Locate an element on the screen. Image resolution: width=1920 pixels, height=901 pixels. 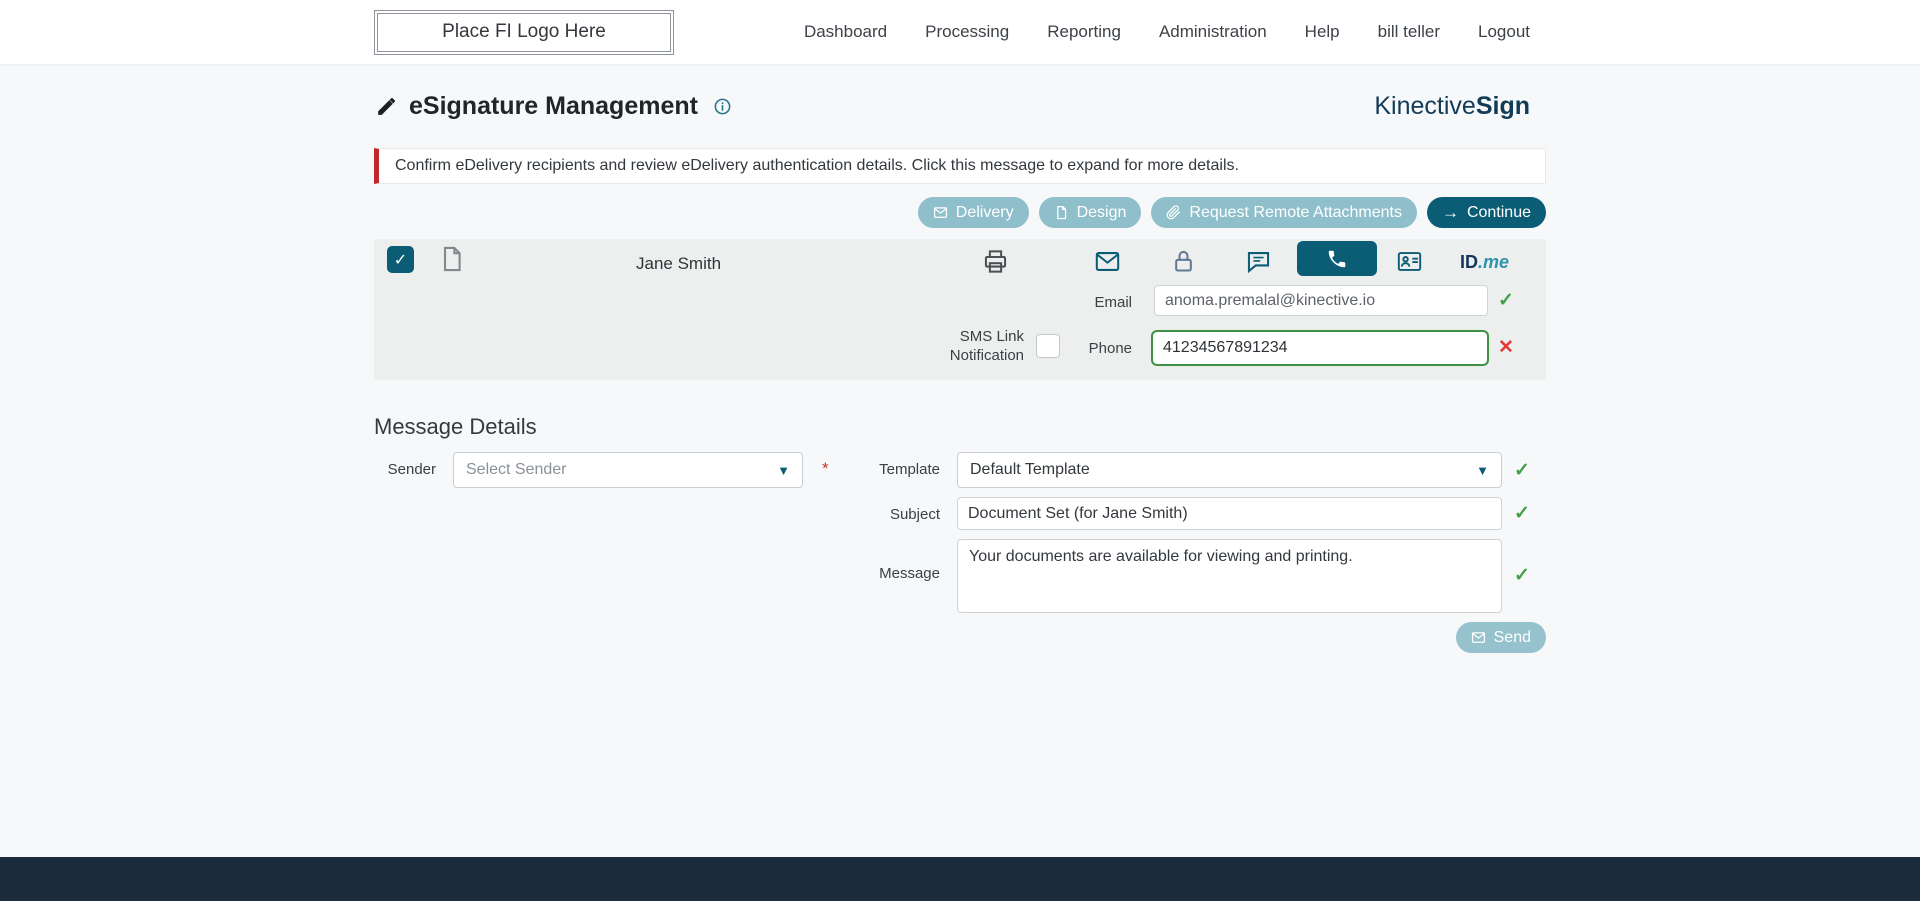
sender-label: Sender is located at coordinates (411, 469).